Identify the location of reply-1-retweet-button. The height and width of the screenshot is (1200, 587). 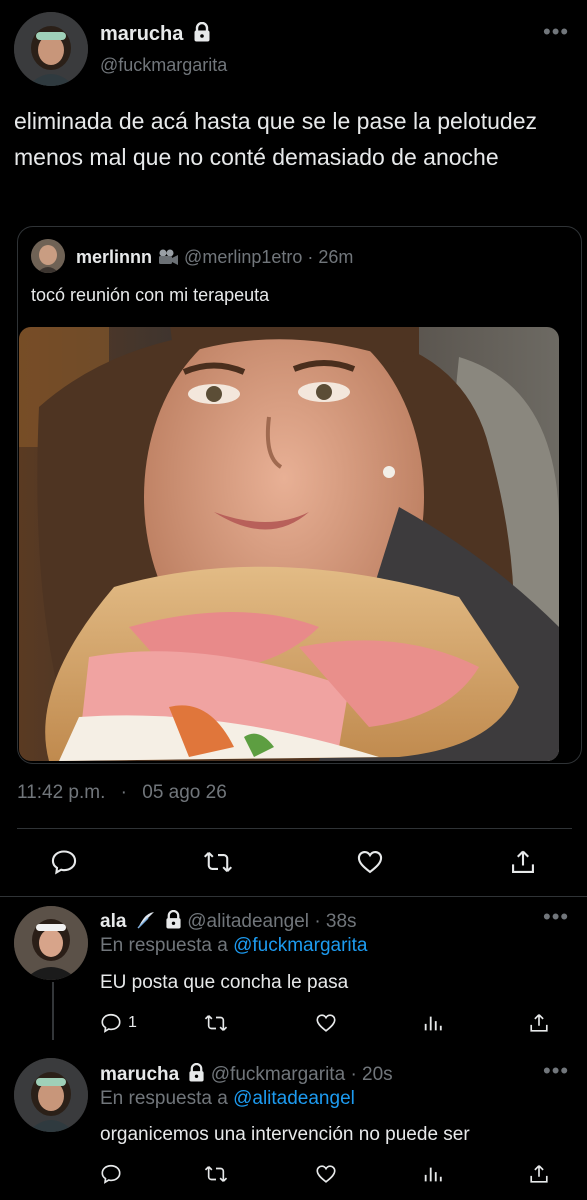
(216, 1023).